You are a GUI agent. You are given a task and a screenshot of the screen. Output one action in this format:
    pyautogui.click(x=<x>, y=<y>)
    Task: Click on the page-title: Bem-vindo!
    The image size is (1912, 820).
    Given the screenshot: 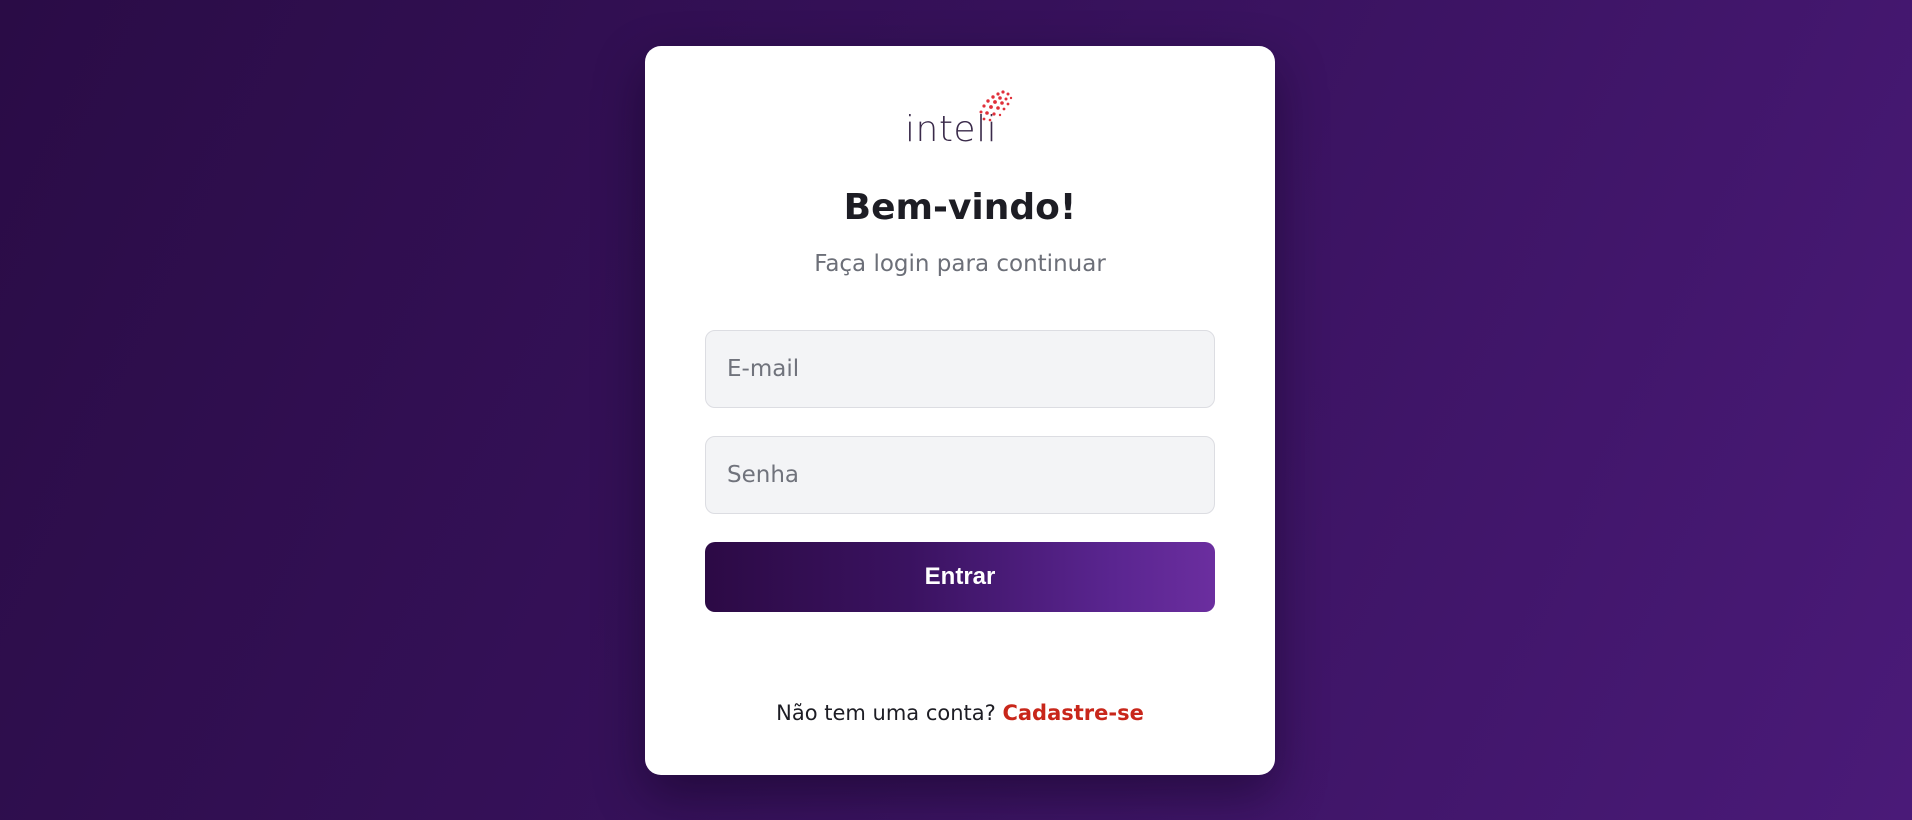 What is the action you would take?
    pyautogui.click(x=960, y=207)
    